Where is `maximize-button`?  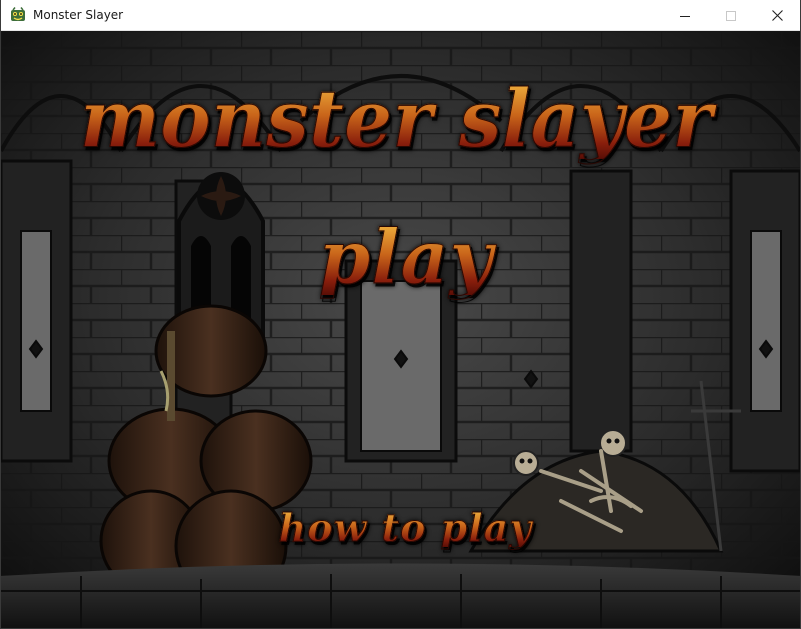
maximize-button is located at coordinates (731, 15).